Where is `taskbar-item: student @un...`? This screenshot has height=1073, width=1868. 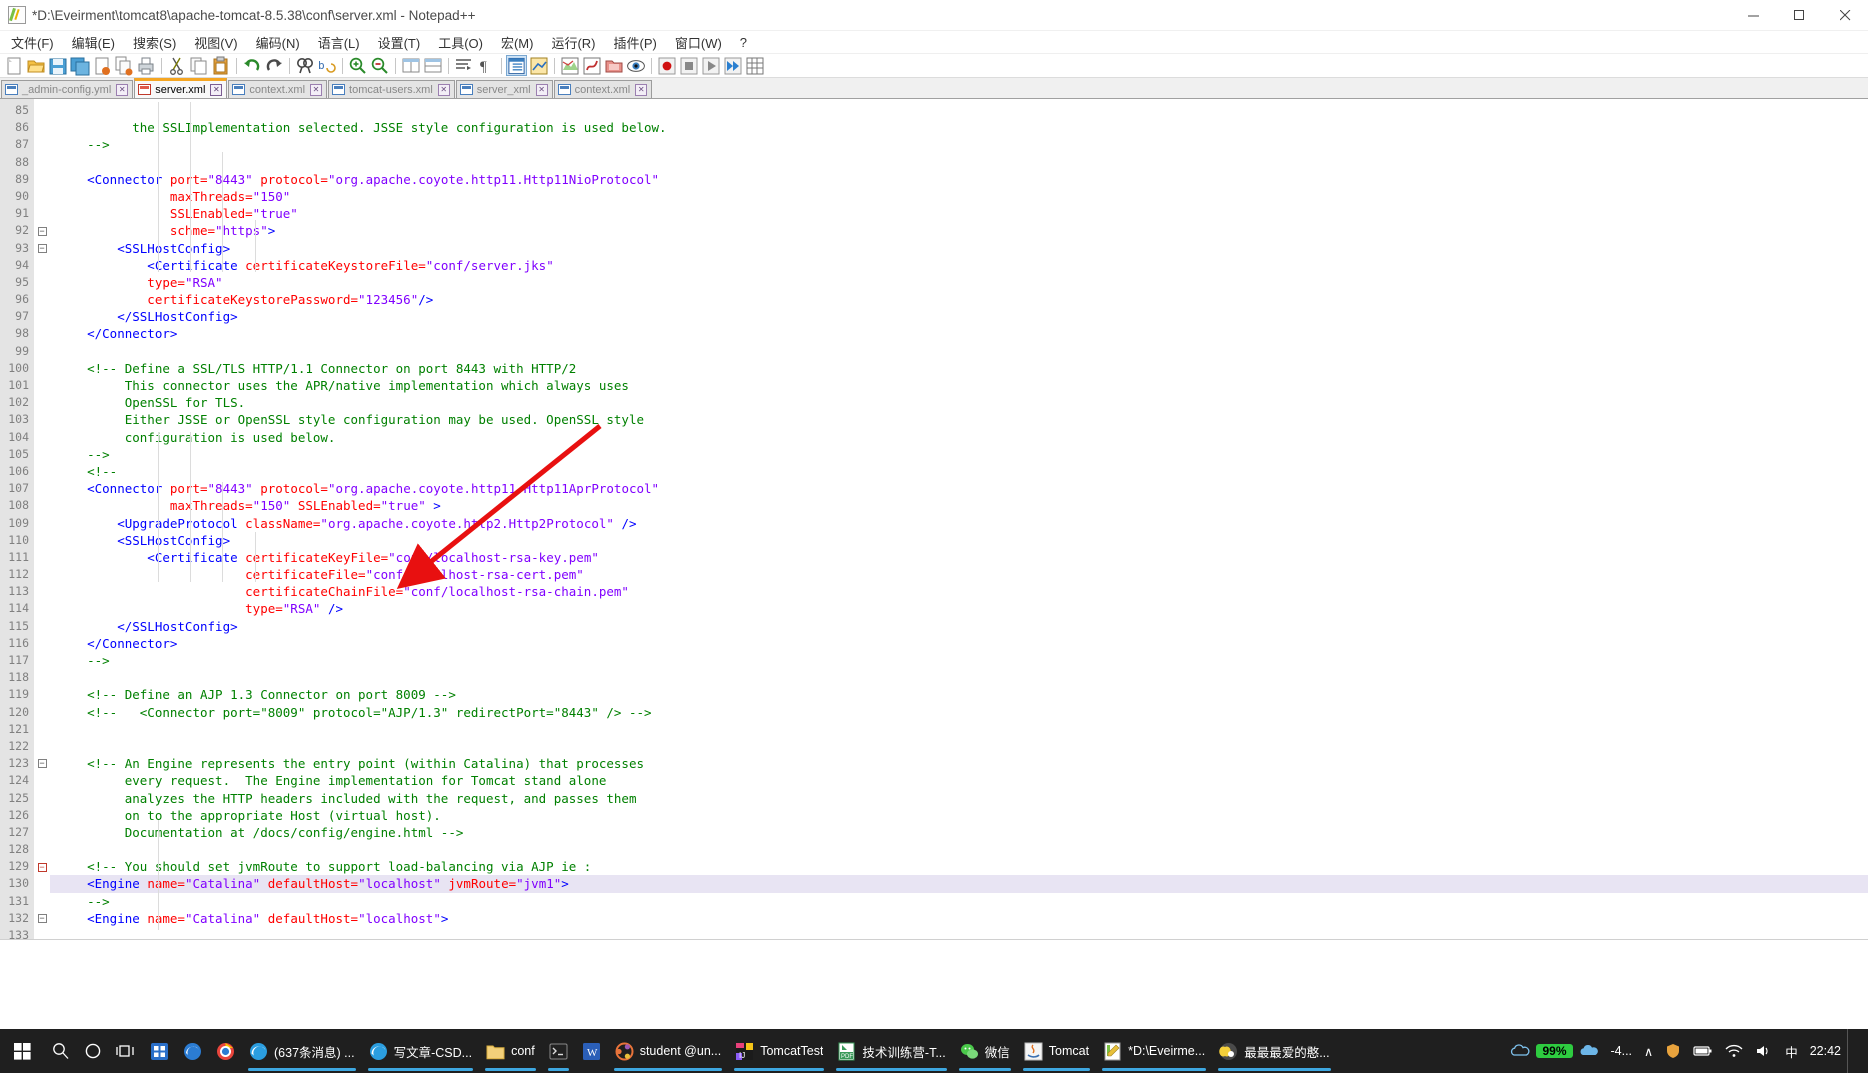
taskbar-item: student @un... is located at coordinates (668, 1051).